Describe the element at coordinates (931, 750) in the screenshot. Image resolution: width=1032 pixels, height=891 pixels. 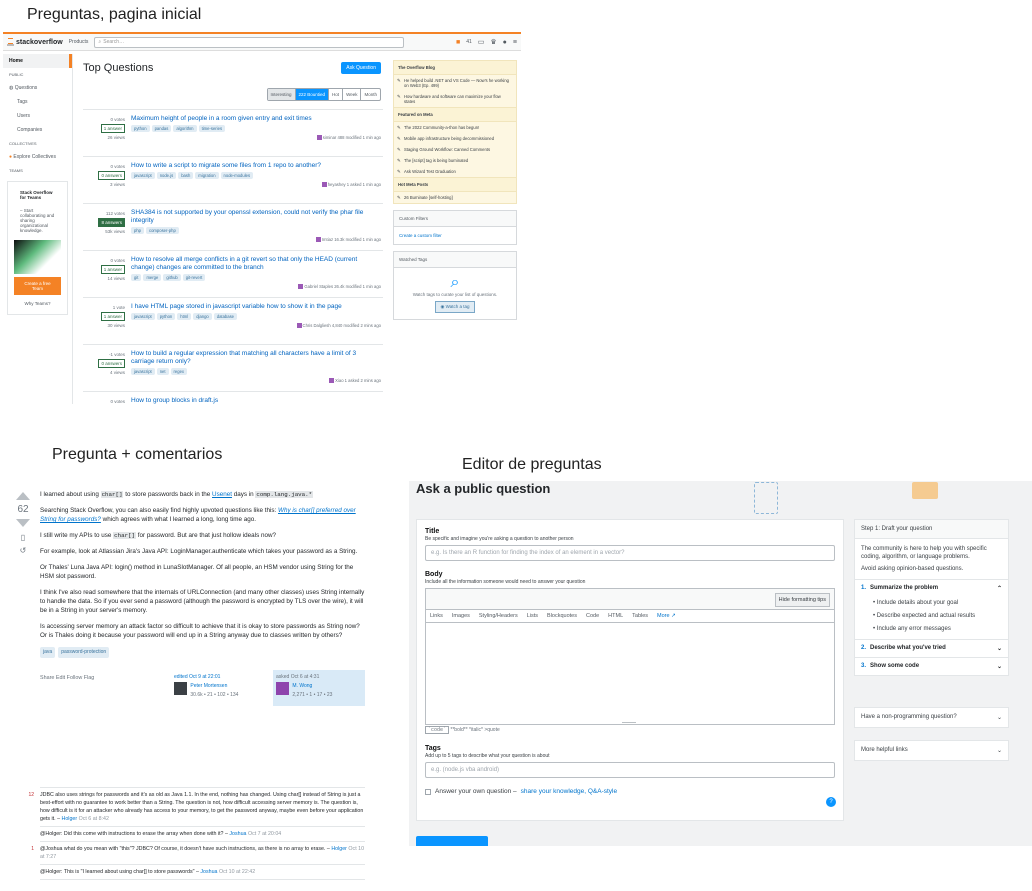
I see `helpful-links-card: More helpful links ⌄` at that location.